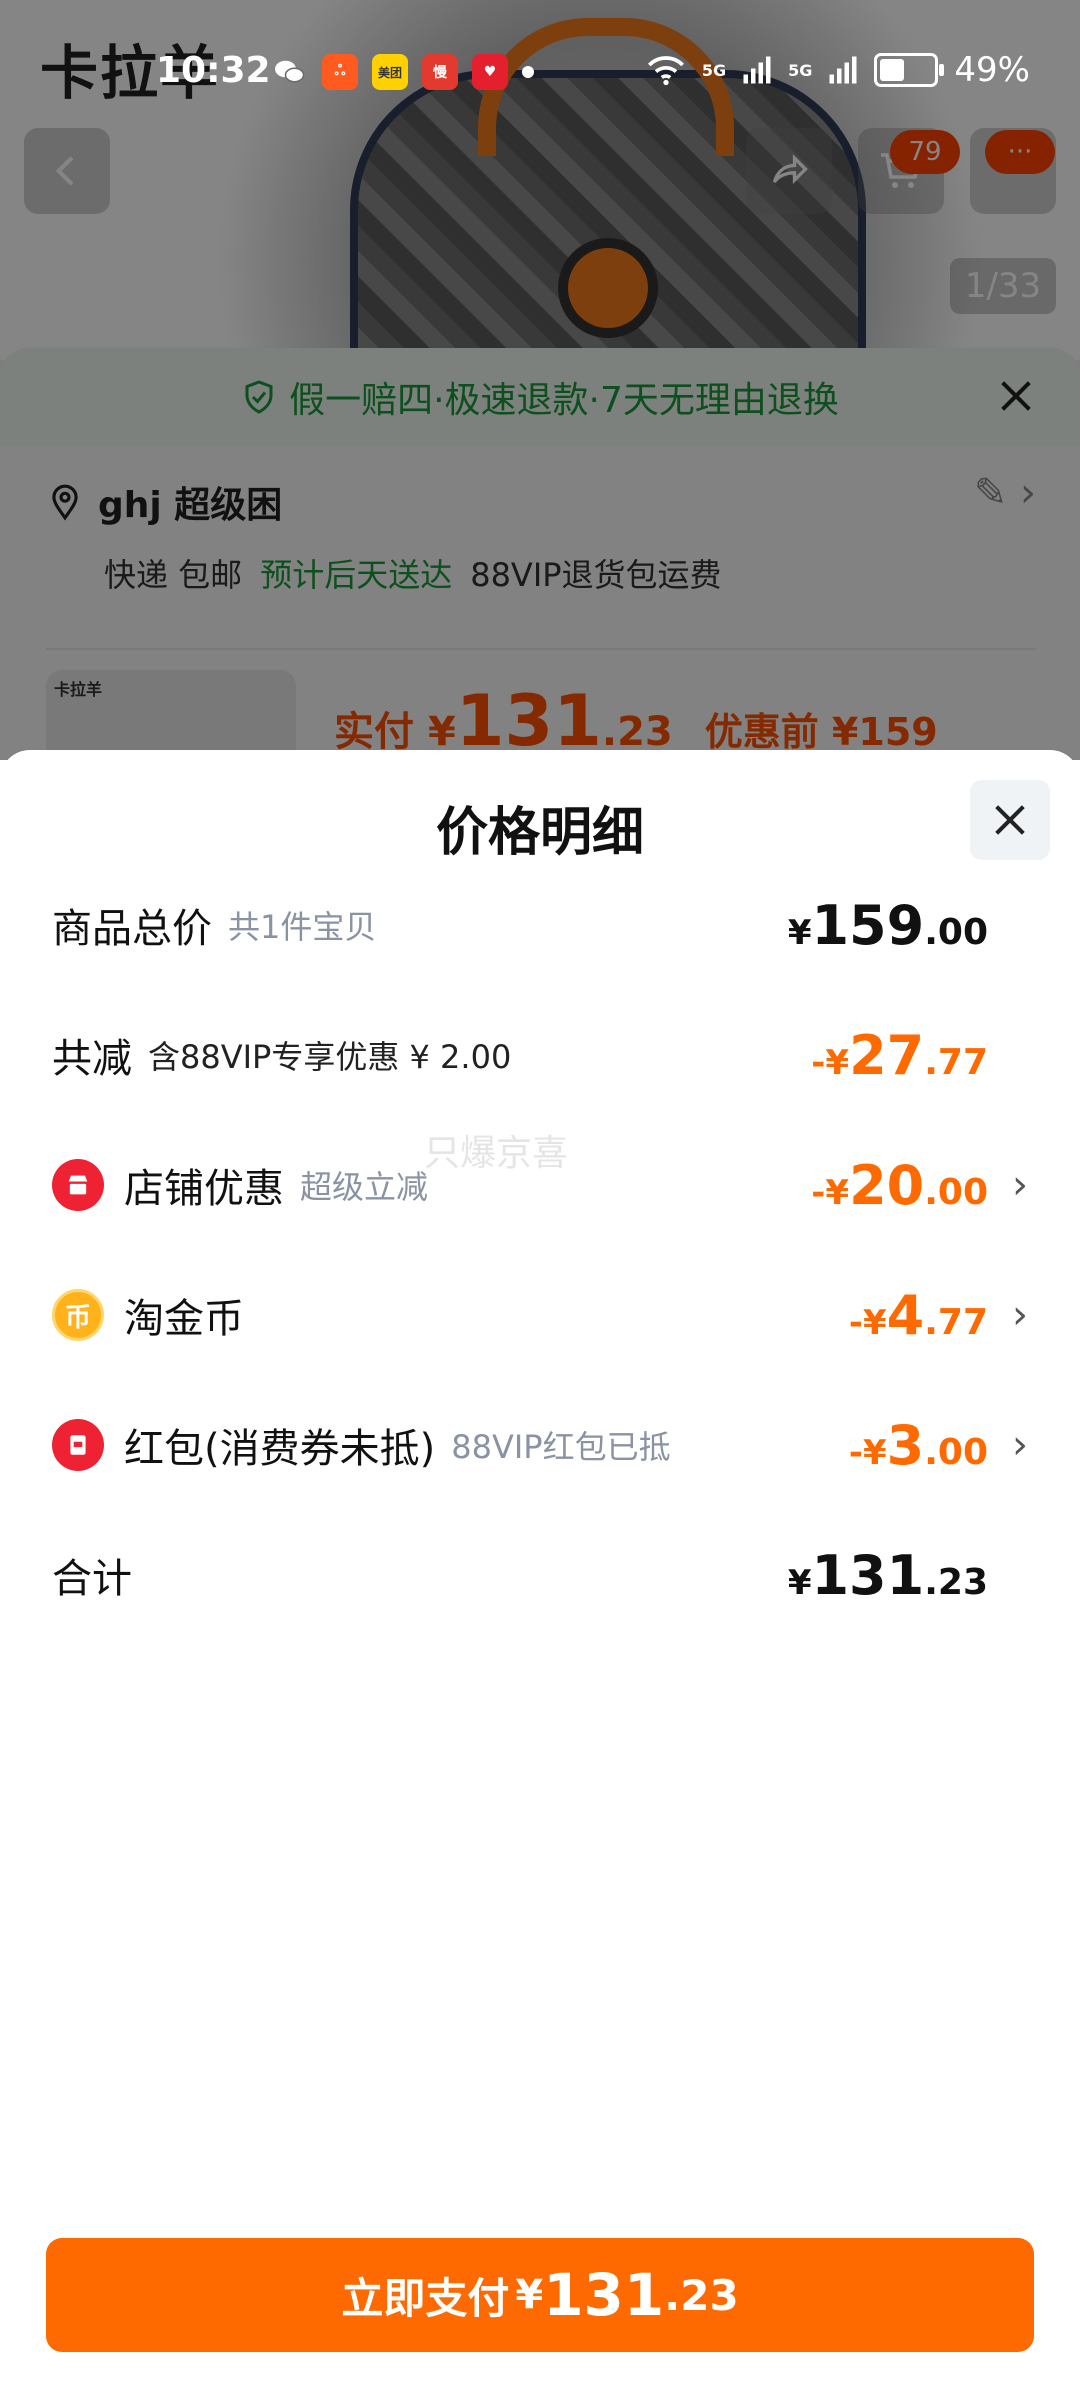  I want to click on row-sub: 共1件宝贝, so click(302, 927).